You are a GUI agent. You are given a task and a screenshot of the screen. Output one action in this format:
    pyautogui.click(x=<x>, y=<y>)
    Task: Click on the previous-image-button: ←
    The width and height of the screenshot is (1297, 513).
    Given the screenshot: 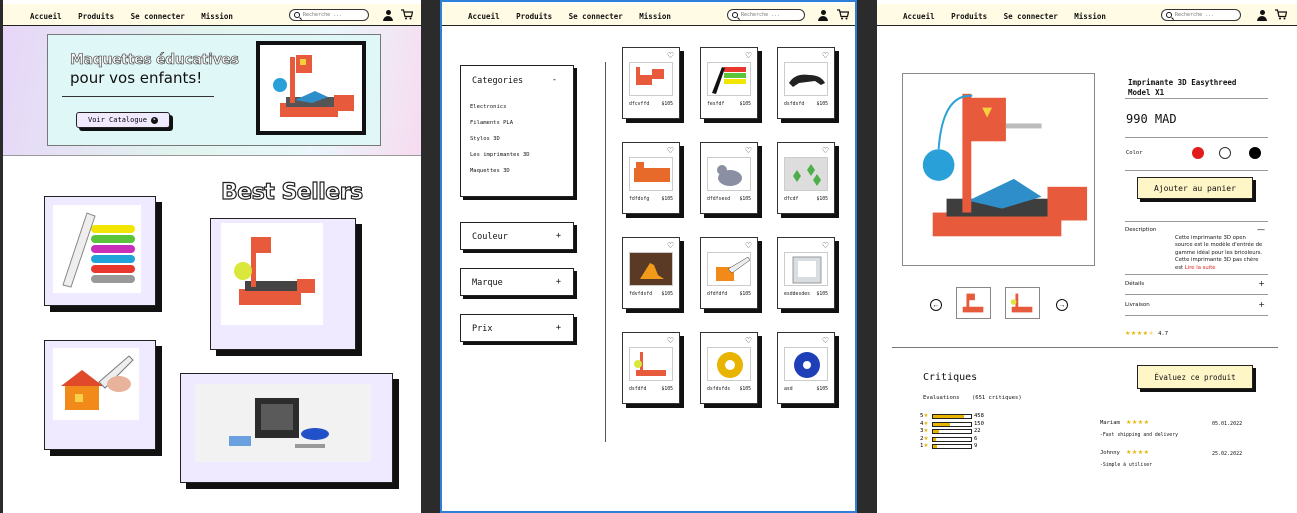 What is the action you would take?
    pyautogui.click(x=936, y=305)
    